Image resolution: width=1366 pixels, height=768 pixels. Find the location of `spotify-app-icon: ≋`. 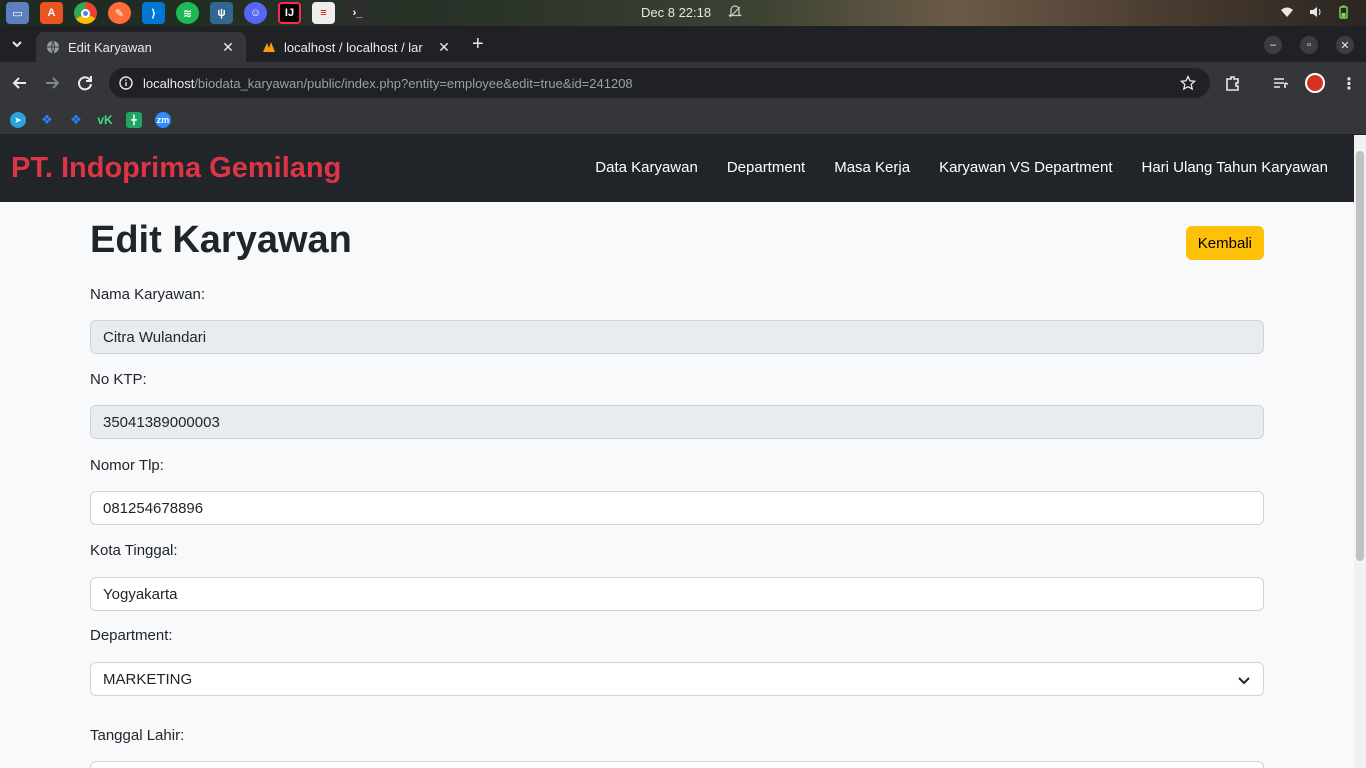

spotify-app-icon: ≋ is located at coordinates (187, 13).